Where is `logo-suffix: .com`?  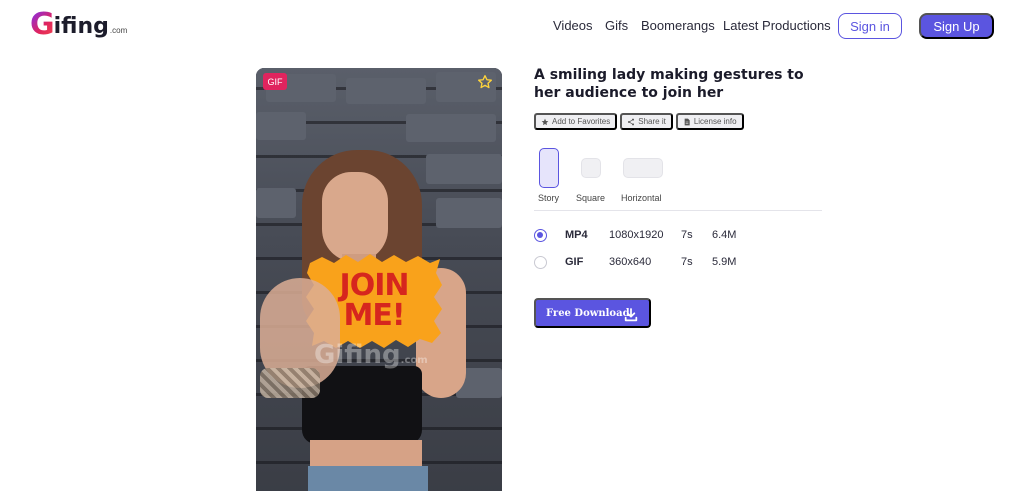 logo-suffix: .com is located at coordinates (118, 30).